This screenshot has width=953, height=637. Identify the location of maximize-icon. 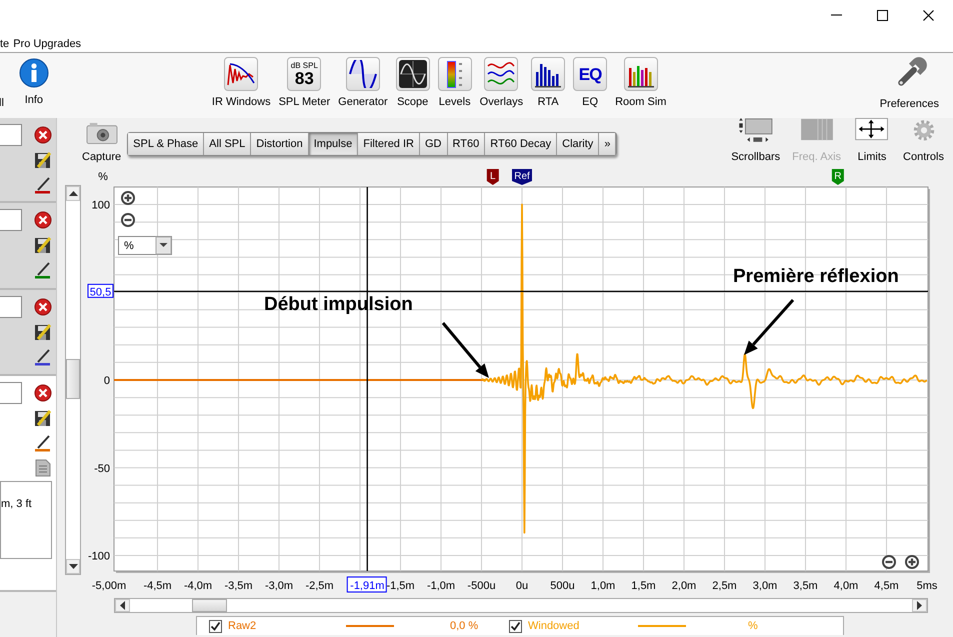
(882, 15).